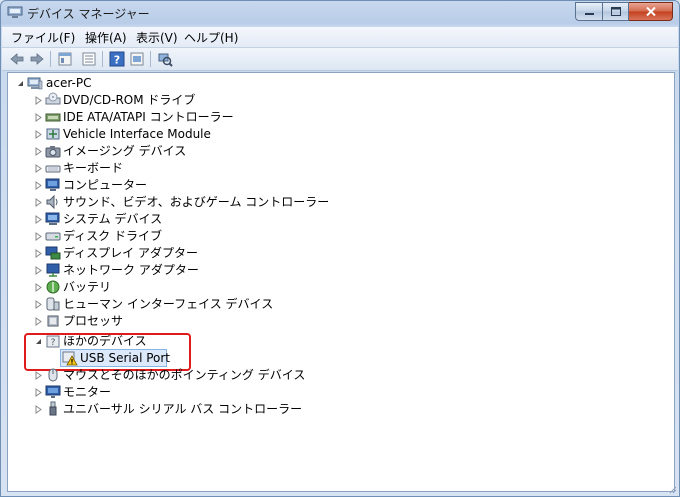 The image size is (680, 497). Describe the element at coordinates (137, 134) in the screenshot. I see `tree-item-label: Vehicle Interface Module` at that location.